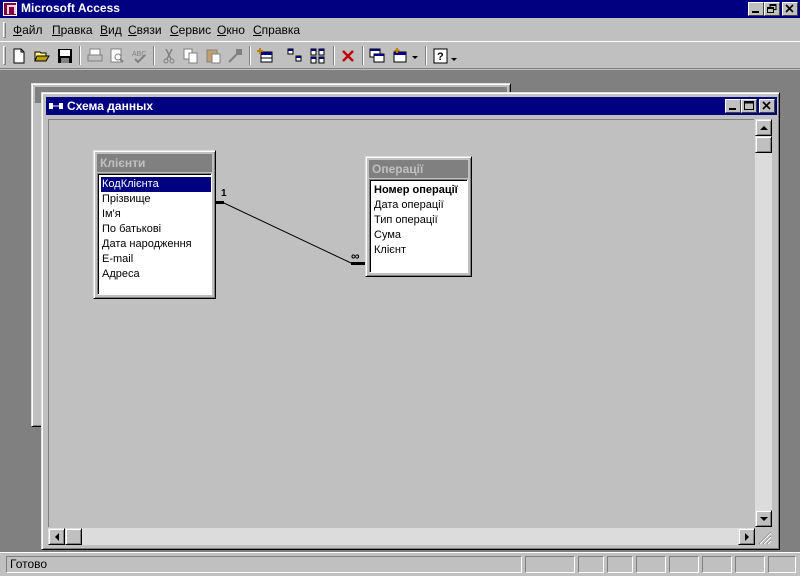 The height and width of the screenshot is (576, 800). I want to click on field-client-id: КодКлієнта, so click(156, 184).